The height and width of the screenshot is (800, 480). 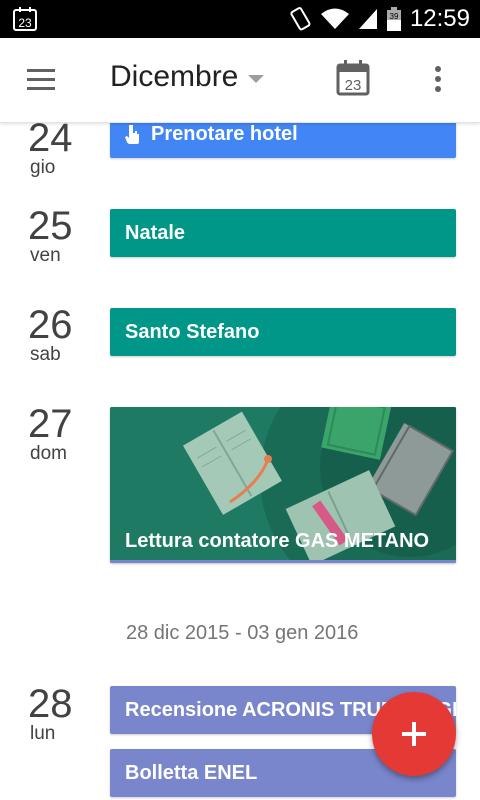 What do you see at coordinates (439, 18) in the screenshot?
I see `status-time: 12:59` at bounding box center [439, 18].